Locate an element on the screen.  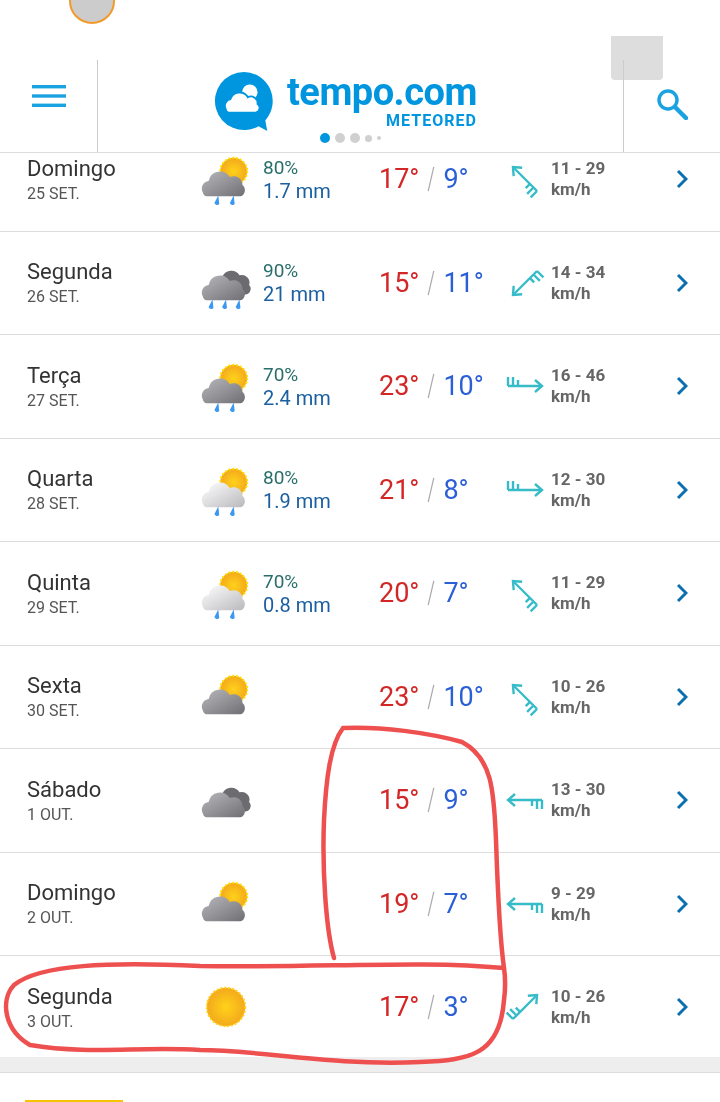
date-label: 28 SET. is located at coordinates (54, 504).